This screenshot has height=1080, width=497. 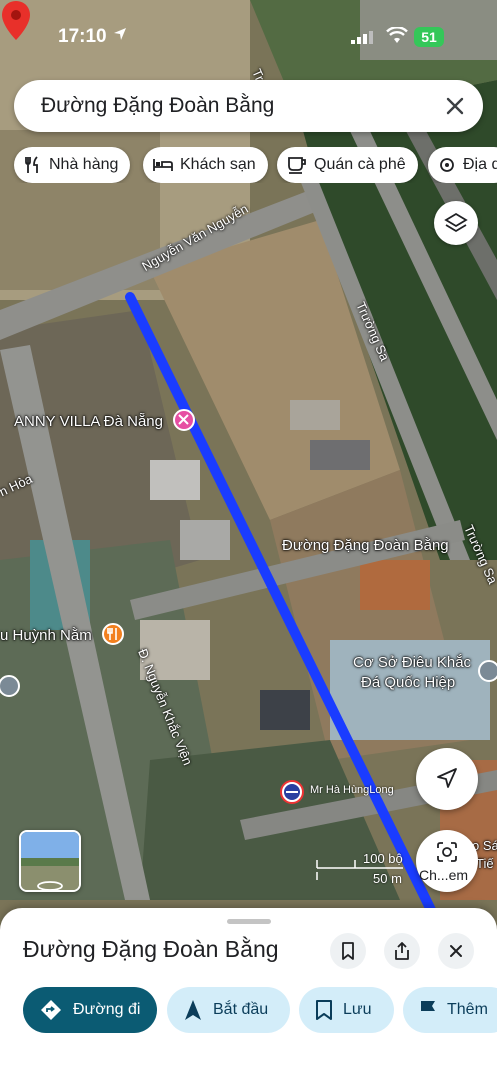 I want to click on lens-button: Ch...em, so click(x=447, y=861).